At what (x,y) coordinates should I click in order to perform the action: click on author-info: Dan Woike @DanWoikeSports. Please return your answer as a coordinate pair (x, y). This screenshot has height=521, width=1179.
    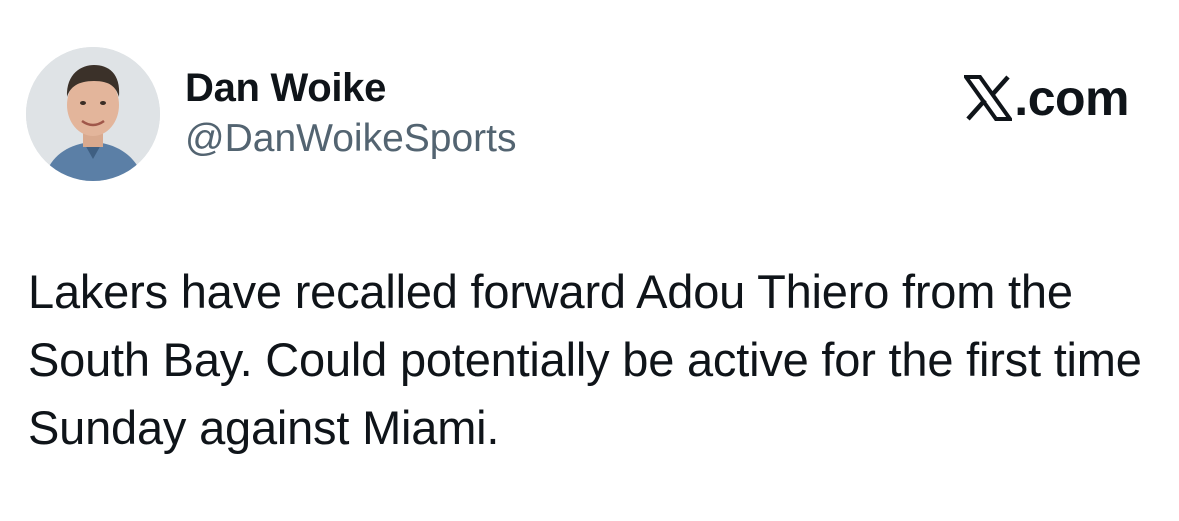
    Looking at the image, I should click on (351, 113).